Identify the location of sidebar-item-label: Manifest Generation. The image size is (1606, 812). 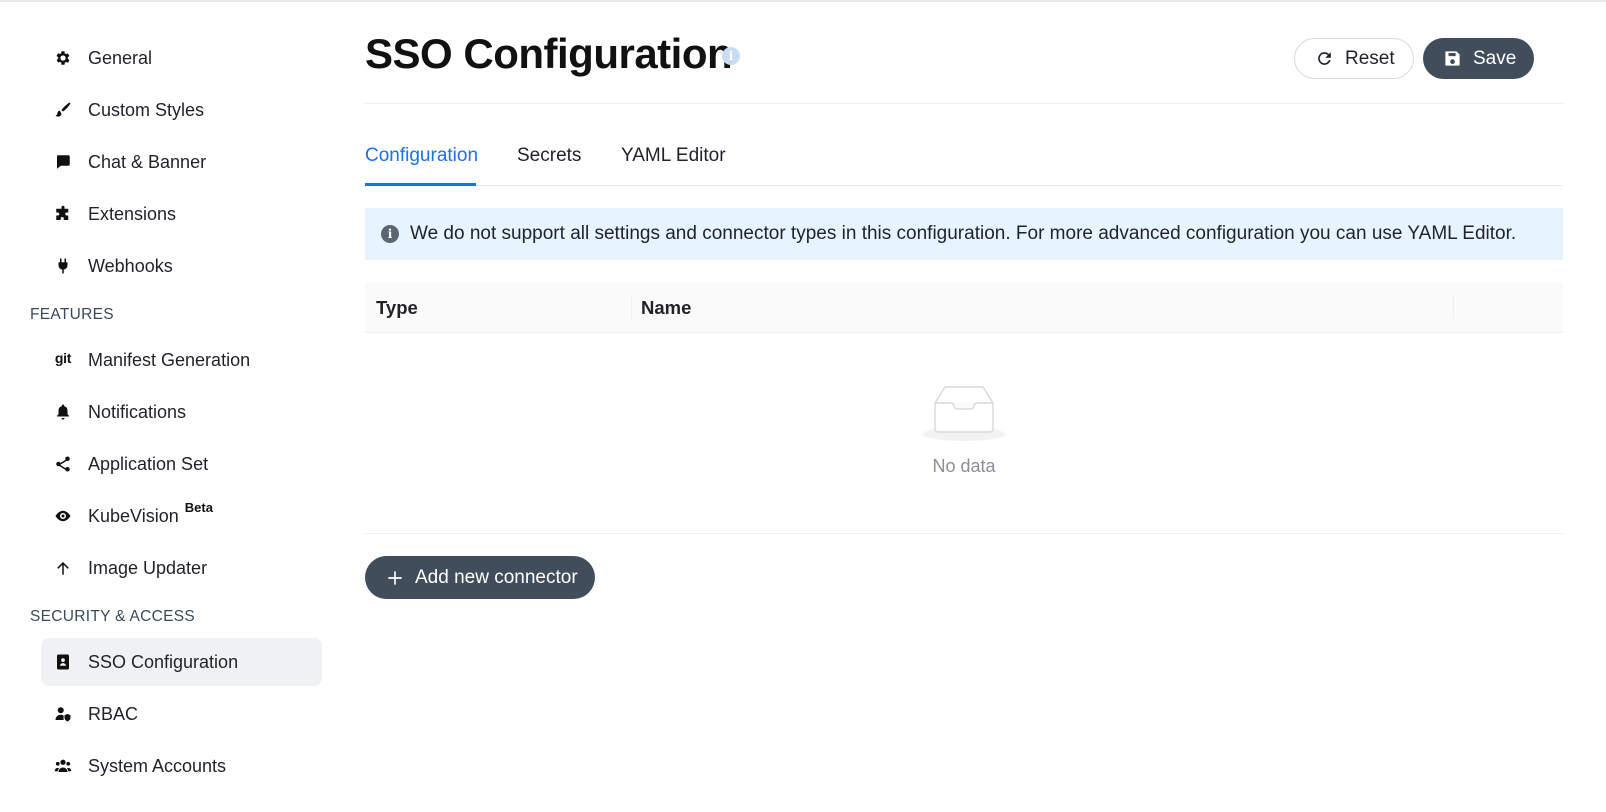
(169, 359).